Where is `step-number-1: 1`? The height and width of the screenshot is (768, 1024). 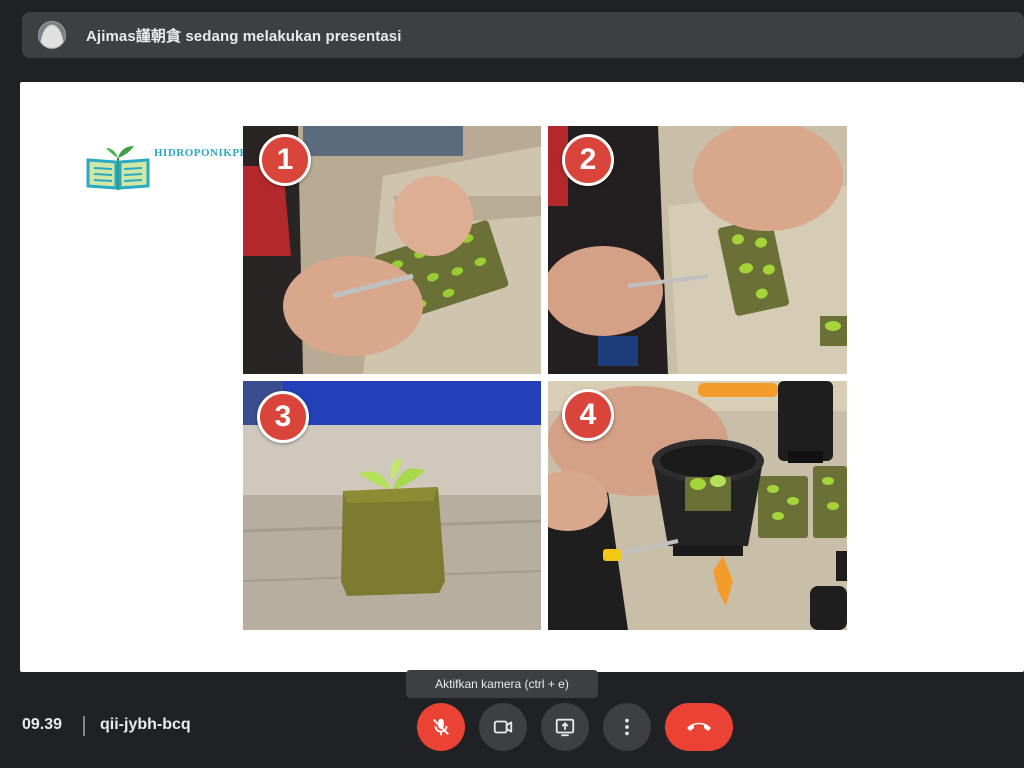
step-number-1: 1 is located at coordinates (285, 160).